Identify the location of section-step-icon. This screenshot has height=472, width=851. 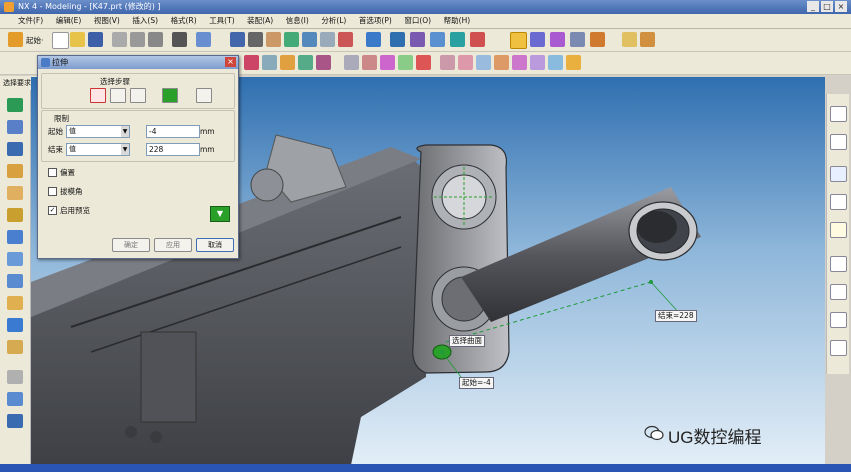
(98, 95).